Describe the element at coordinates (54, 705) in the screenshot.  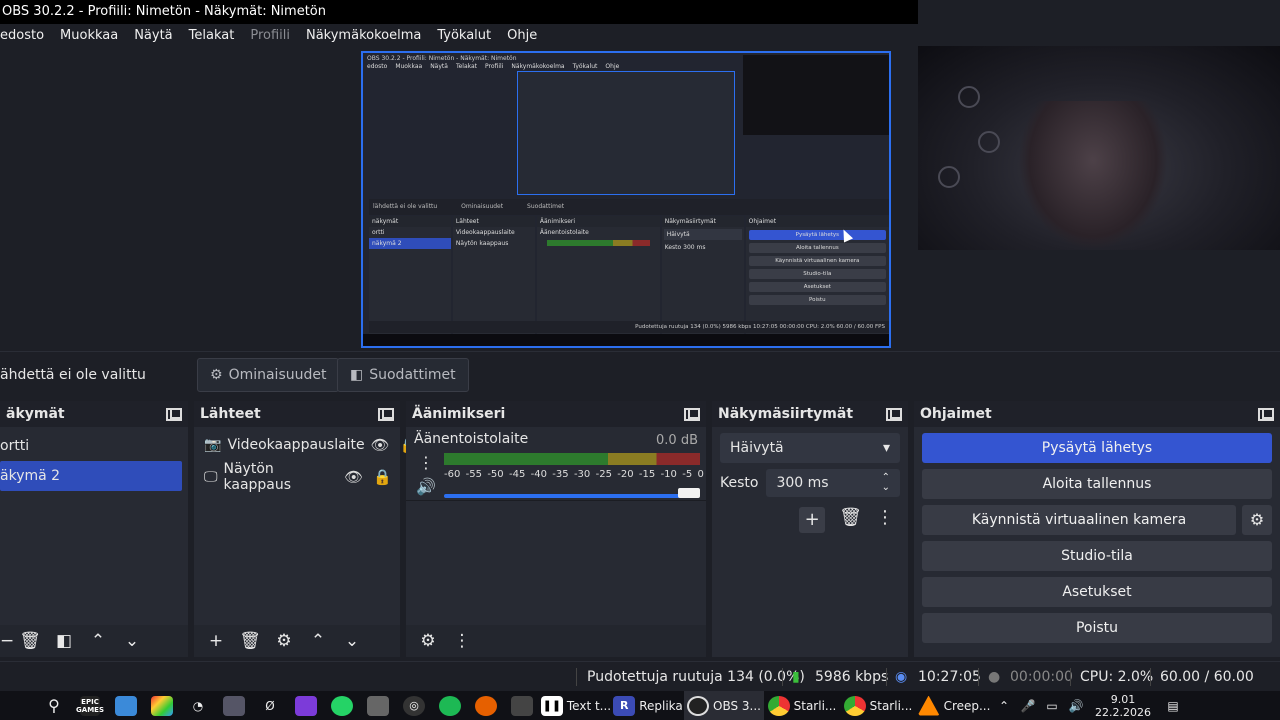
I see `search-icon: ⚲` at that location.